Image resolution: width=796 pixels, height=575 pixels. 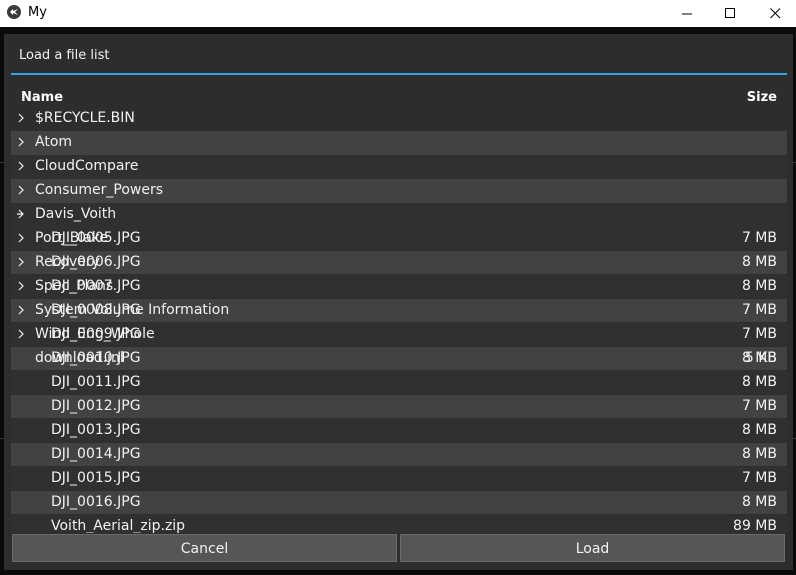 I want to click on close-button, so click(x=774, y=13).